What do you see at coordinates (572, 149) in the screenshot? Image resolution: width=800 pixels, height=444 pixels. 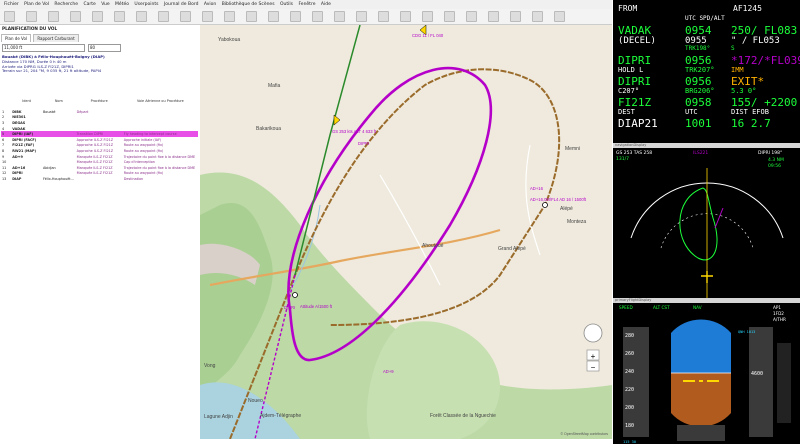 I see `town-label: Memni` at bounding box center [572, 149].